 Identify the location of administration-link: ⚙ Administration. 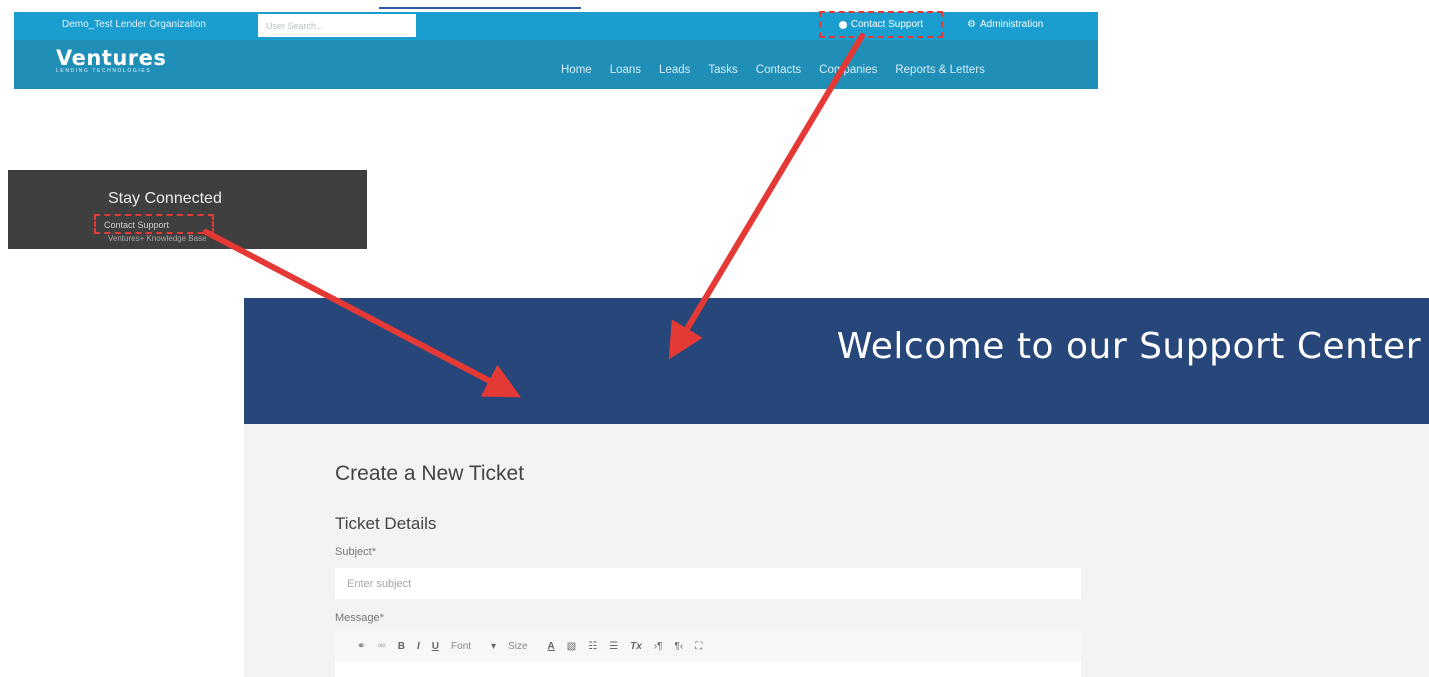
(1005, 24).